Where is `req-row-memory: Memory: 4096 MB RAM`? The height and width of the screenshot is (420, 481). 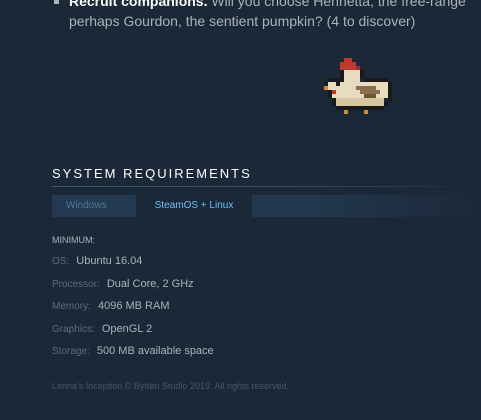 req-row-memory: Memory: 4096 MB RAM is located at coordinates (133, 306).